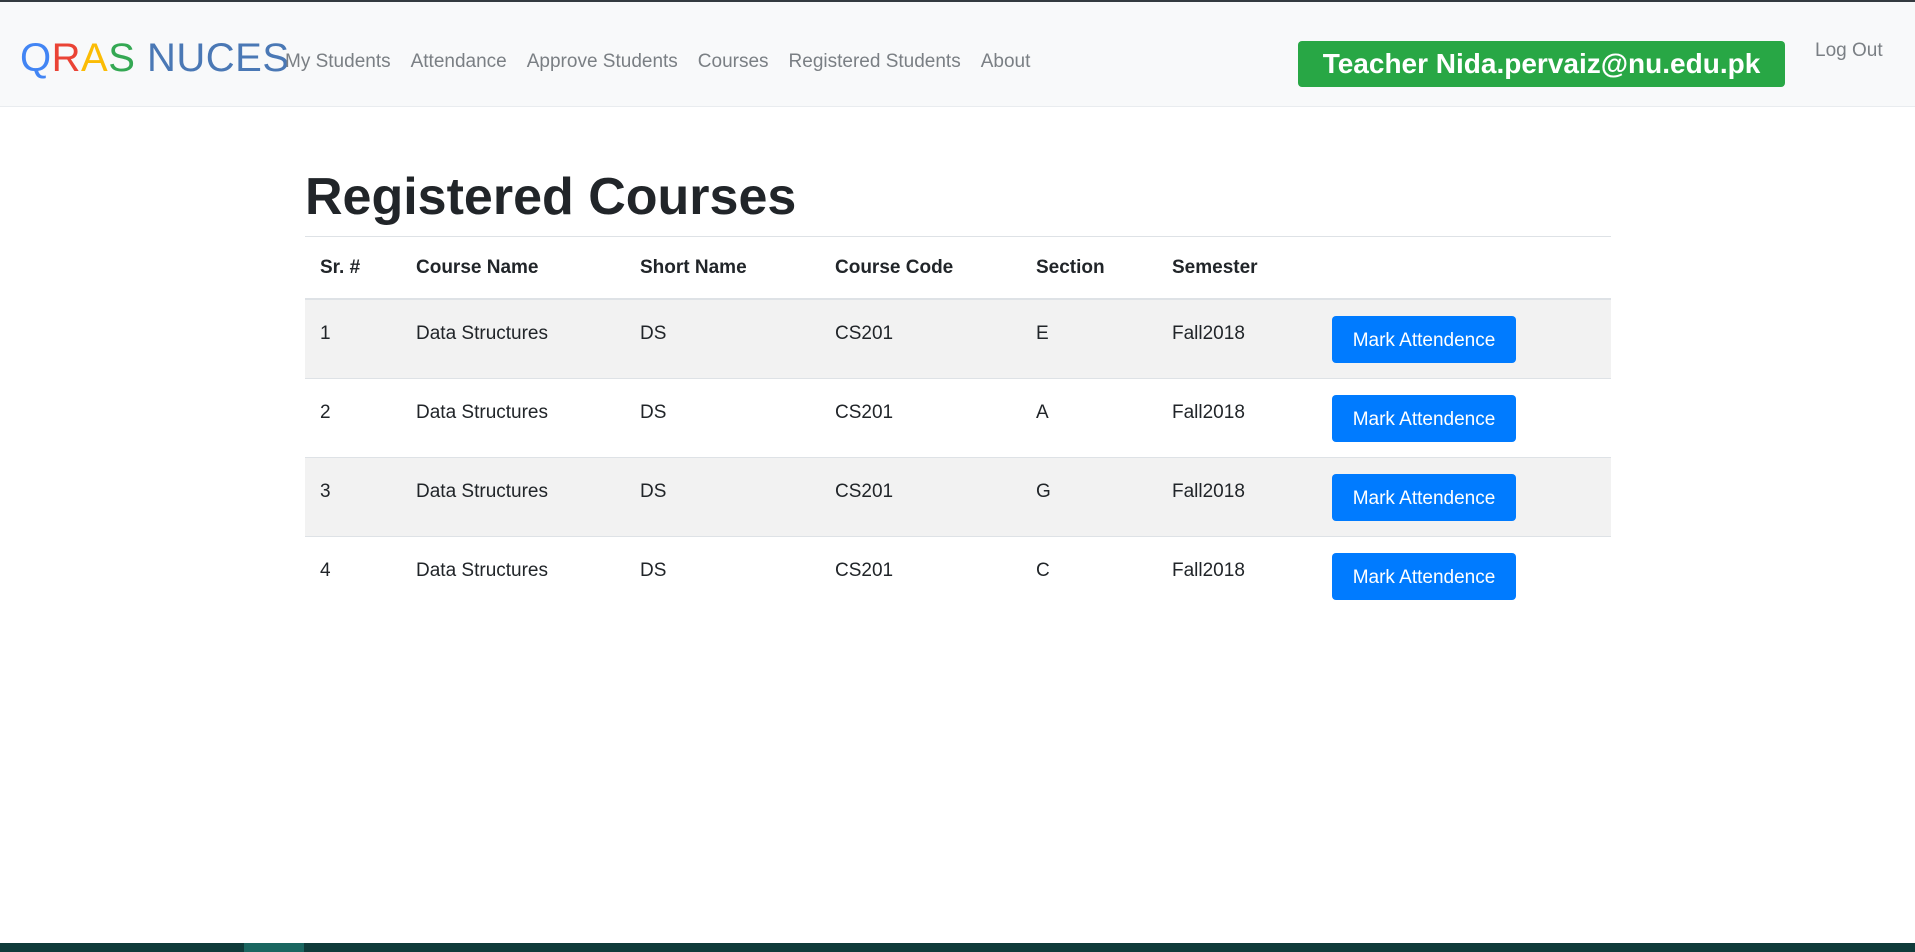  What do you see at coordinates (141, 58) in the screenshot?
I see `brand-space` at bounding box center [141, 58].